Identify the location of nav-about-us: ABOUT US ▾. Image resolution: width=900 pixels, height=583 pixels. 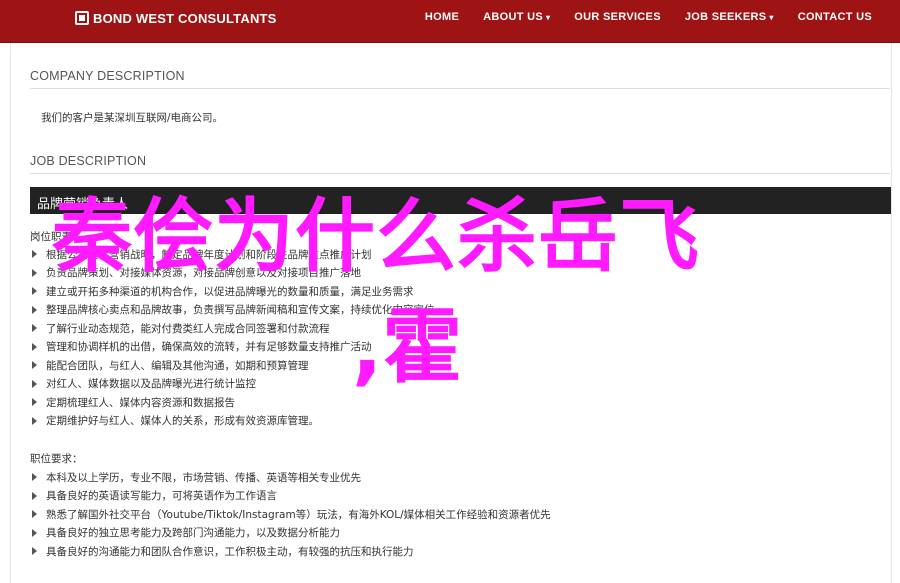
(516, 17).